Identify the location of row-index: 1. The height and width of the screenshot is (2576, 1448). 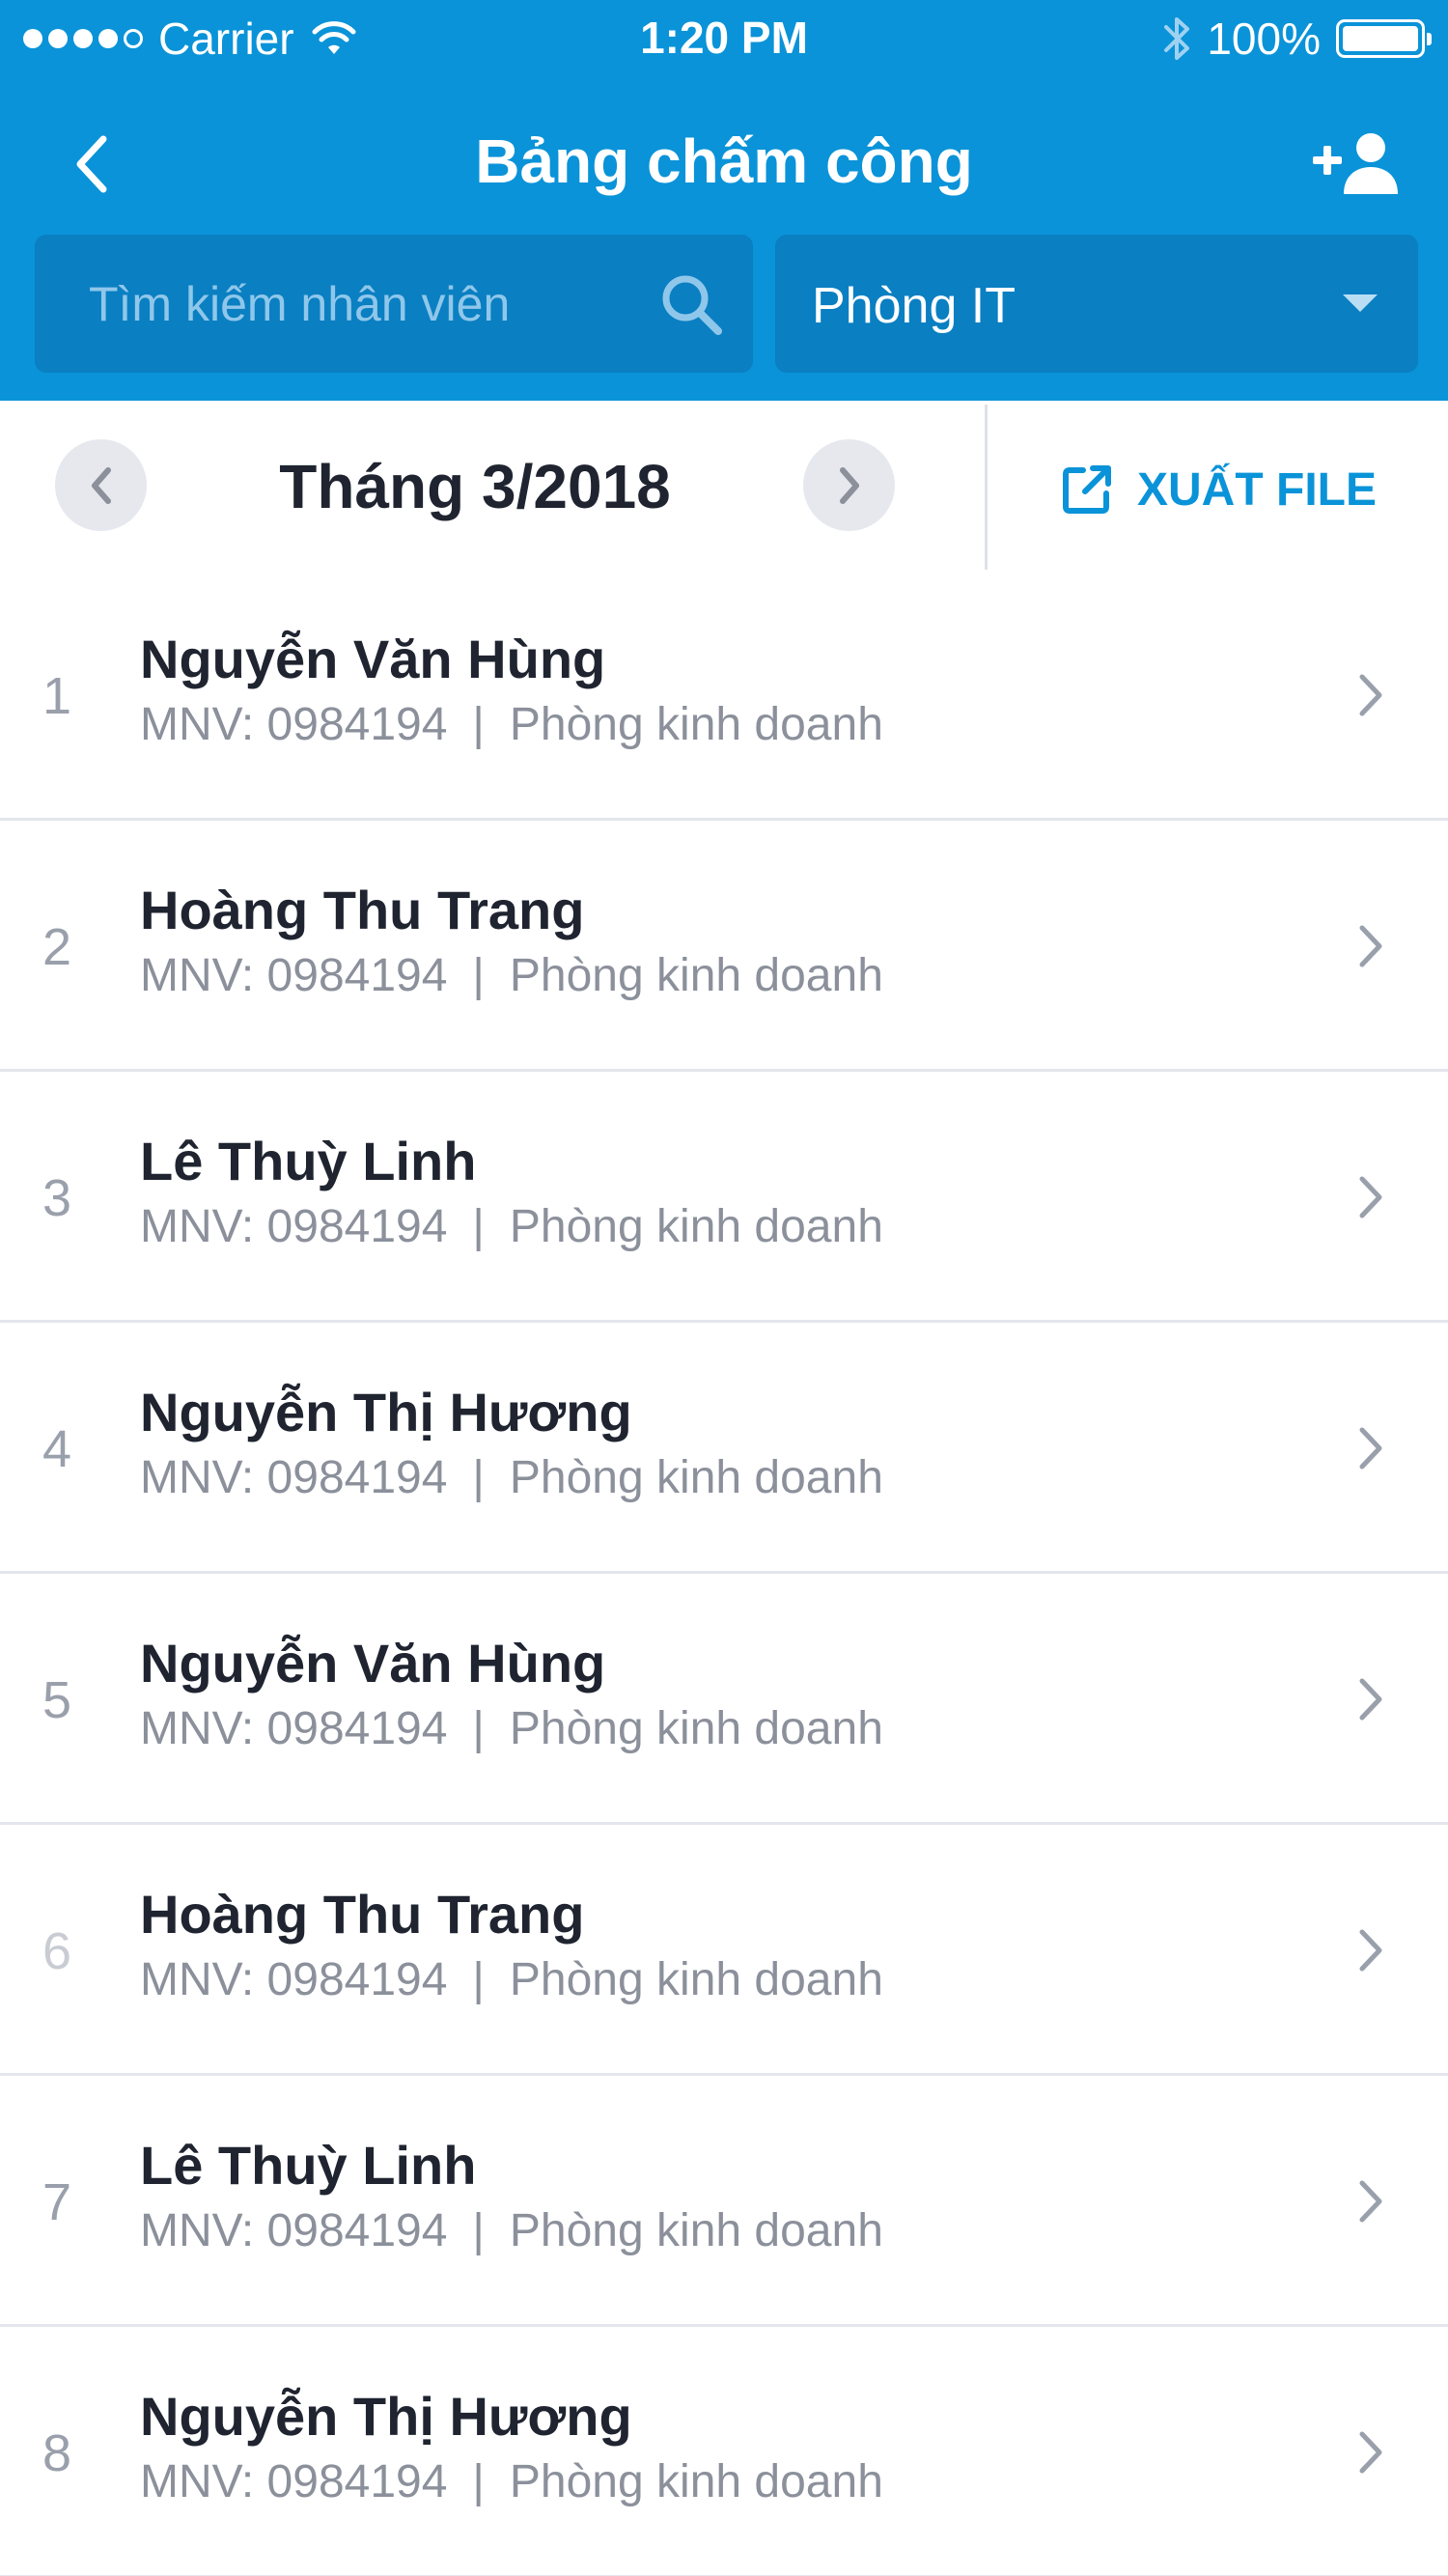
(57, 696).